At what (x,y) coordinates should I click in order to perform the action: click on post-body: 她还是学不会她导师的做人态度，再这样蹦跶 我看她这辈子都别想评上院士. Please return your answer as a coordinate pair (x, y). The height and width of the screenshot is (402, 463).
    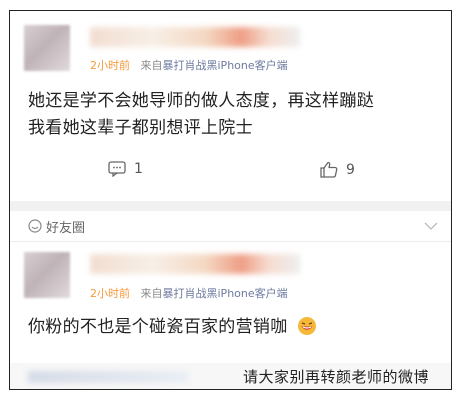
    Looking at the image, I should click on (201, 115).